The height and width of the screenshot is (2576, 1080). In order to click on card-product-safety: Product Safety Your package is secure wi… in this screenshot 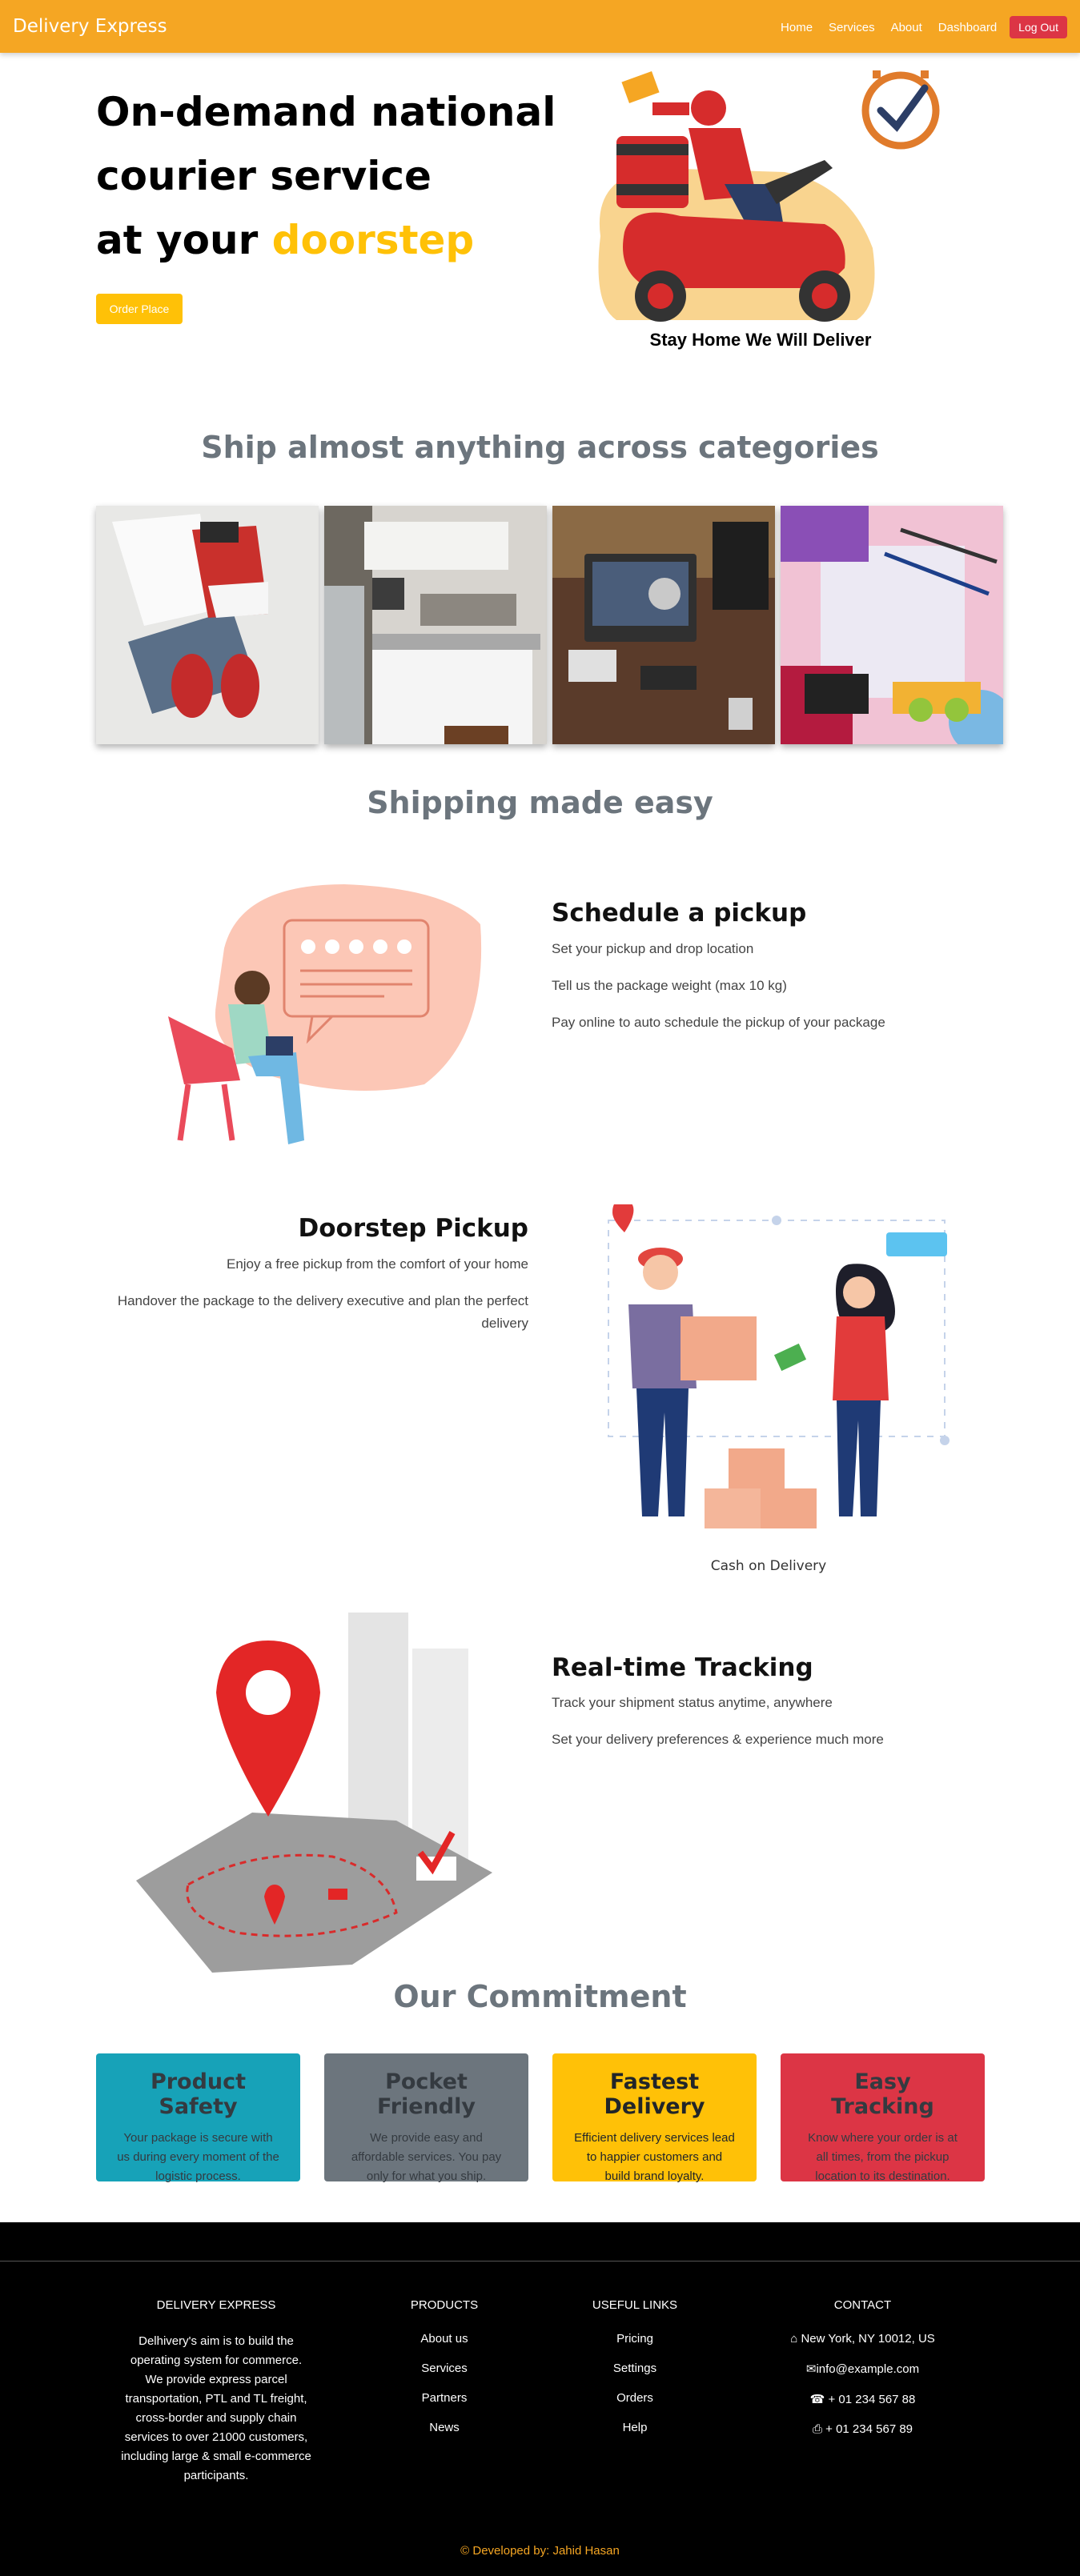, I will do `click(198, 2118)`.